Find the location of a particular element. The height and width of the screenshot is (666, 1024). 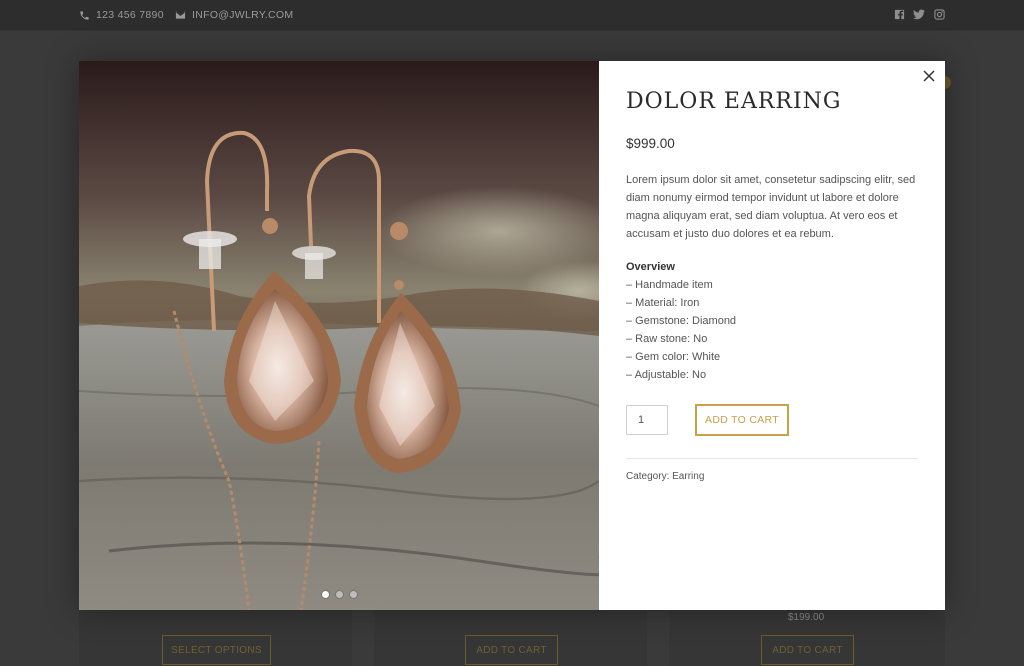

twitter-icon is located at coordinates (919, 14).